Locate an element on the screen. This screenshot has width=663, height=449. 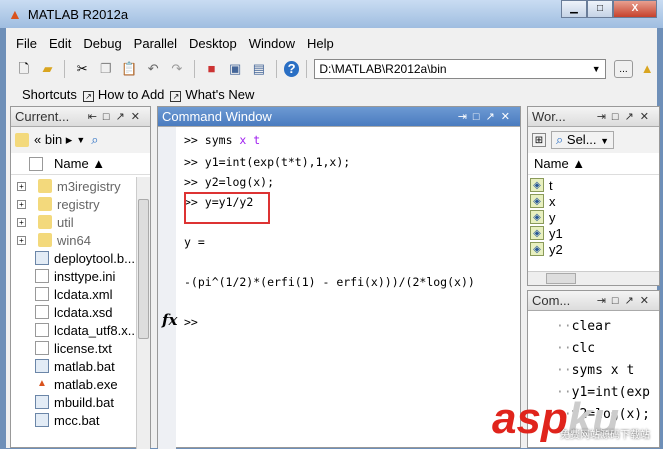
file-item: ▲ matlab.exe is located at coordinates (80, 384).